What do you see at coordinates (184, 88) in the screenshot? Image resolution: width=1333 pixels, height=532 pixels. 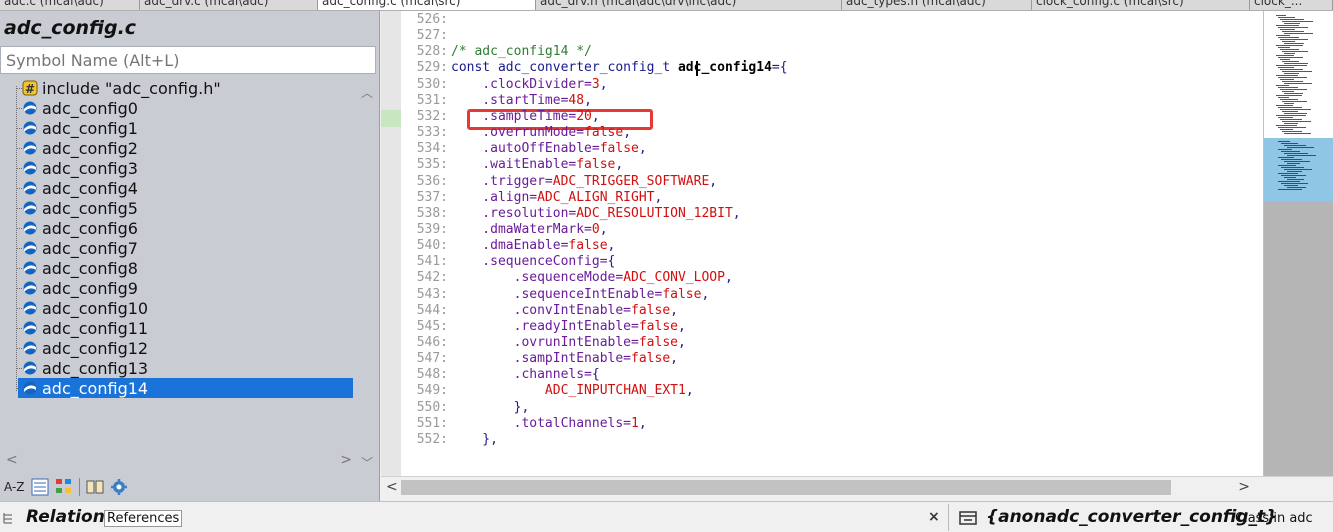 I see `symbol-tree-item: # include "adc_config.h"` at bounding box center [184, 88].